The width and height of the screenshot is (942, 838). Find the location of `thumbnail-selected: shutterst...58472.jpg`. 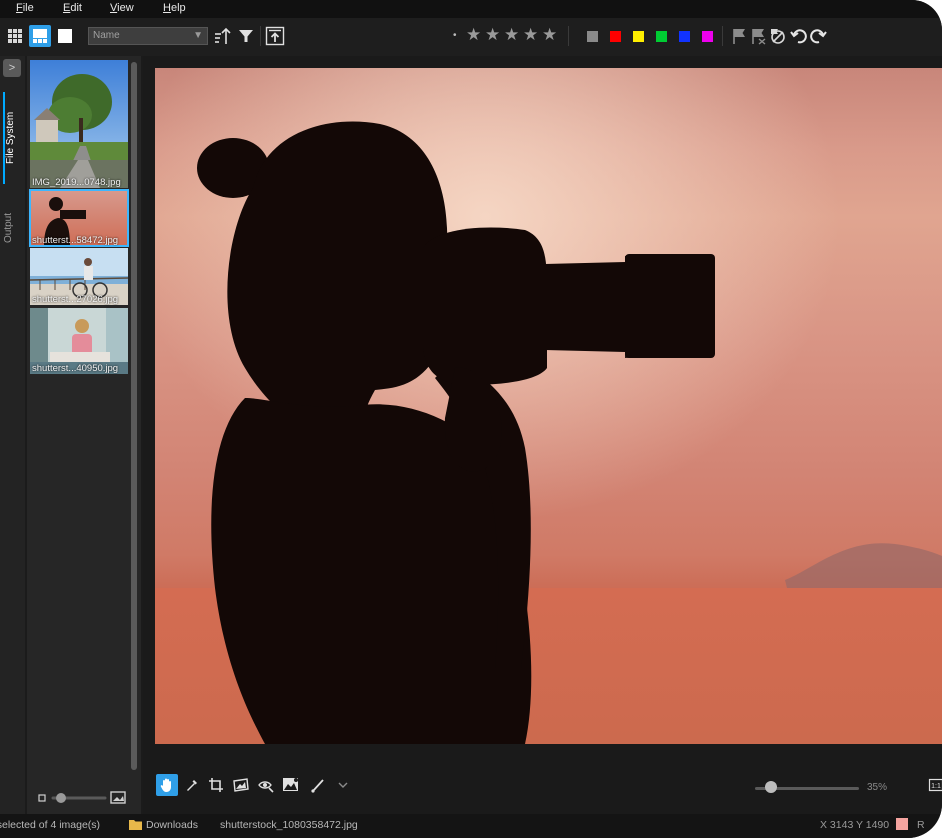

thumbnail-selected: shutterst...58472.jpg is located at coordinates (79, 218).